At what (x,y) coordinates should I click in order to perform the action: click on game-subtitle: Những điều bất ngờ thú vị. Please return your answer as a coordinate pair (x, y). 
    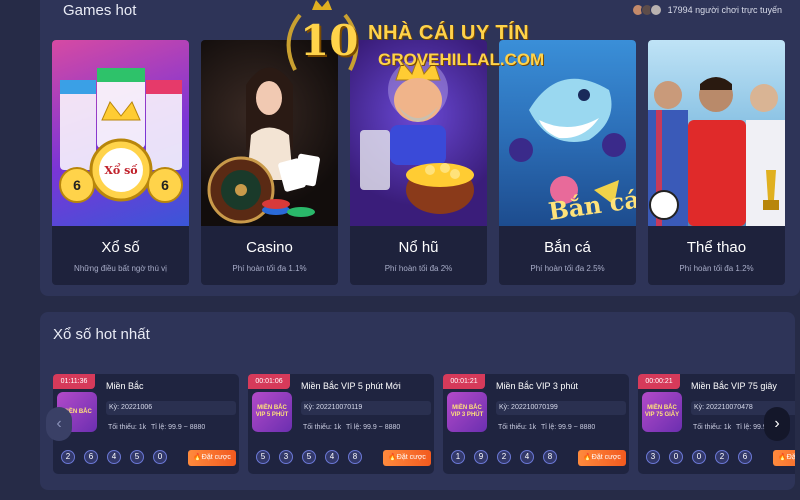
    Looking at the image, I should click on (120, 268).